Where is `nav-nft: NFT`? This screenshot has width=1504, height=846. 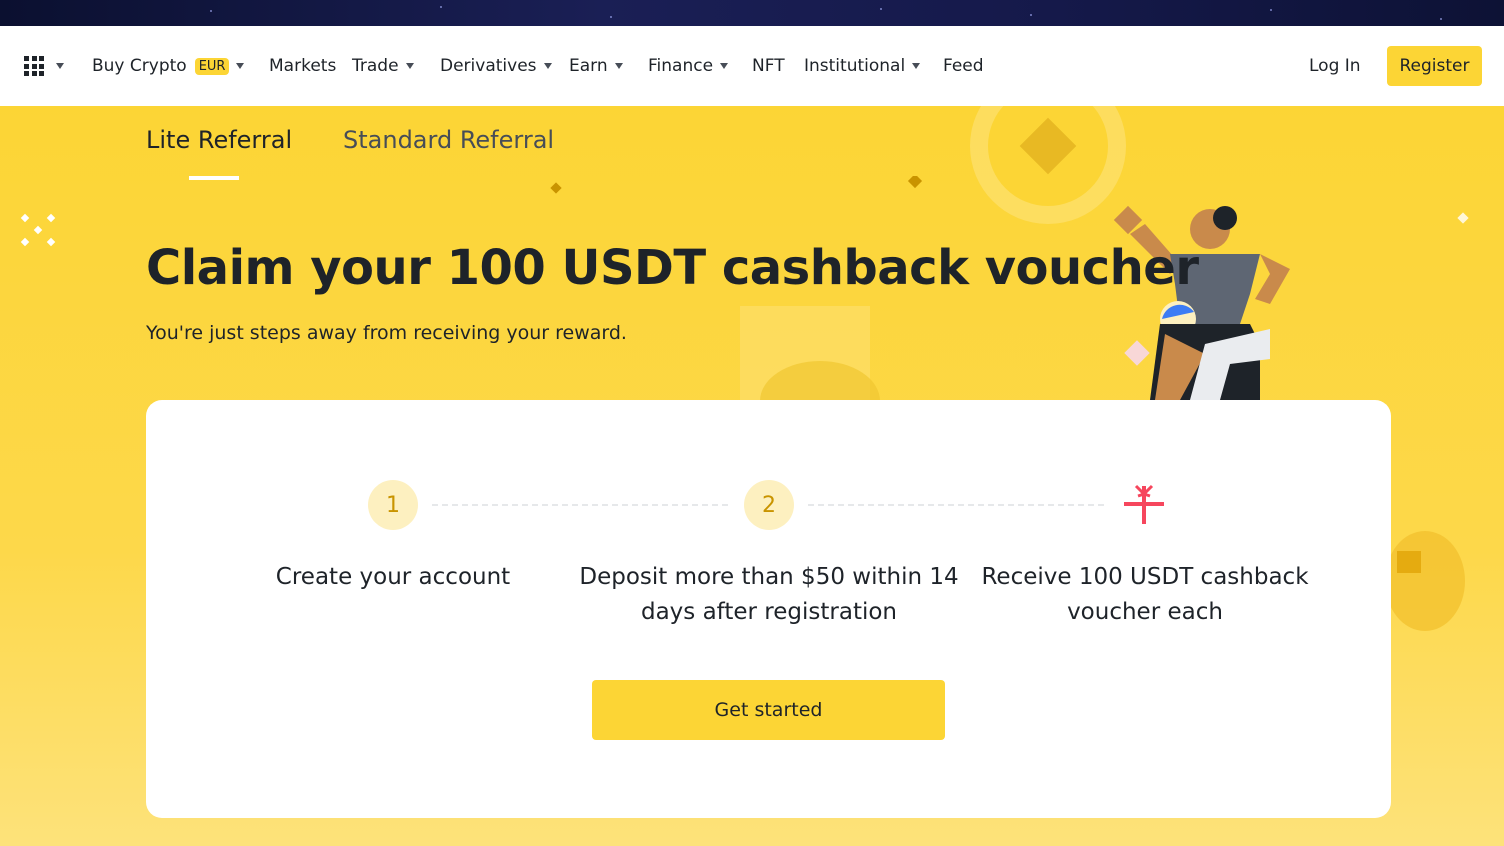
nav-nft: NFT is located at coordinates (768, 66).